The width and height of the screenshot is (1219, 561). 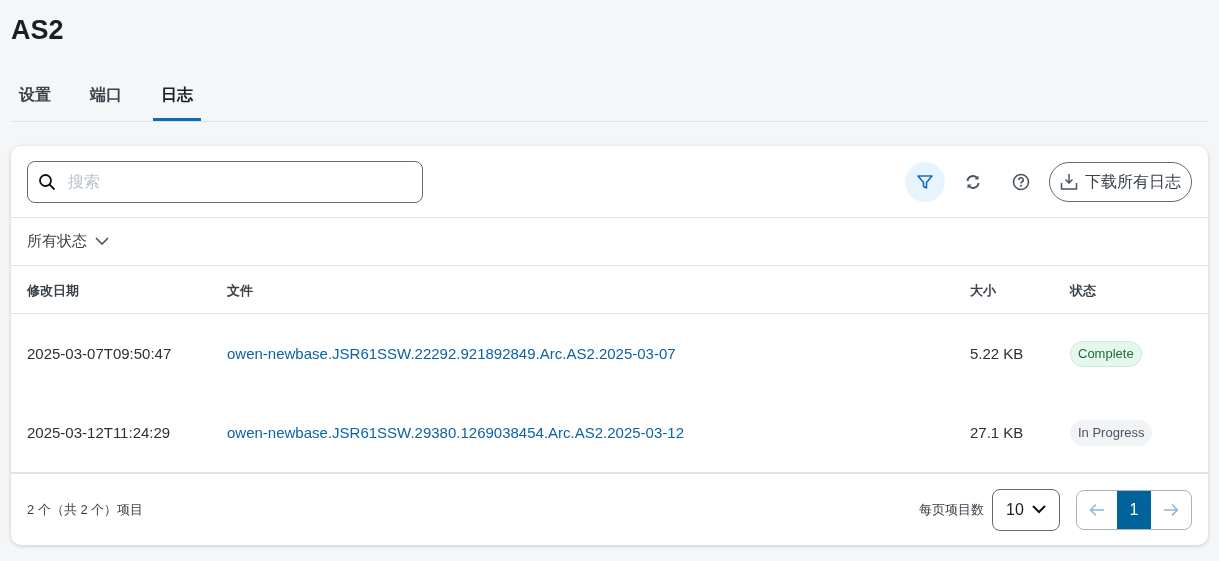 I want to click on refresh-icon, so click(x=973, y=181).